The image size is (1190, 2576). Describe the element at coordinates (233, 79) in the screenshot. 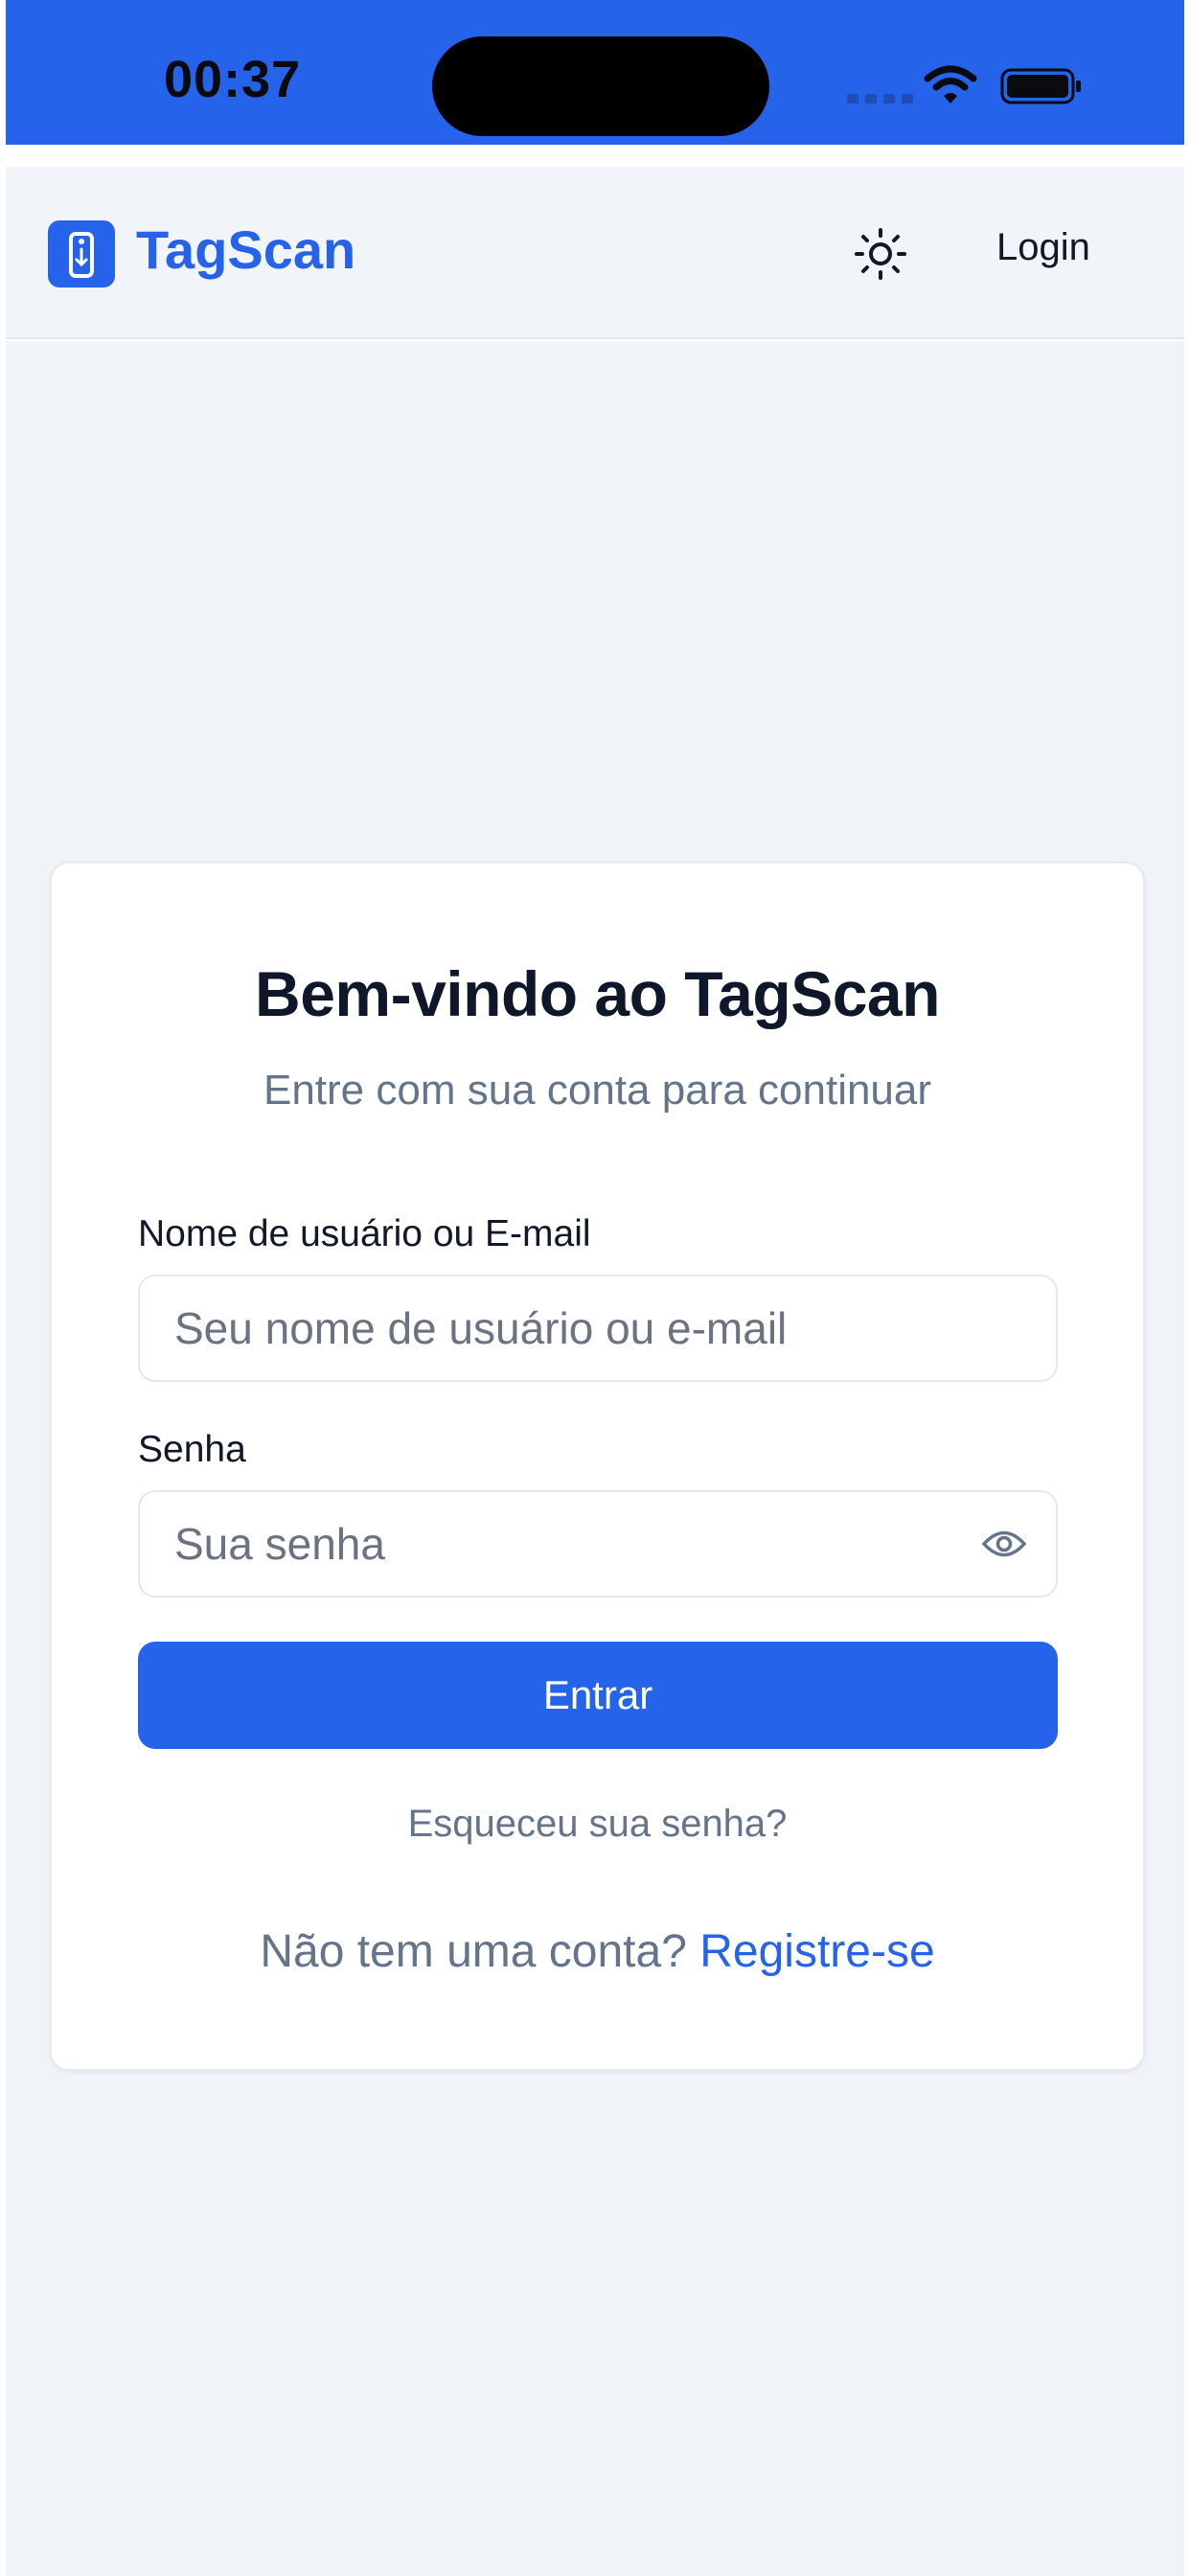

I see `status-time: 00:37` at that location.